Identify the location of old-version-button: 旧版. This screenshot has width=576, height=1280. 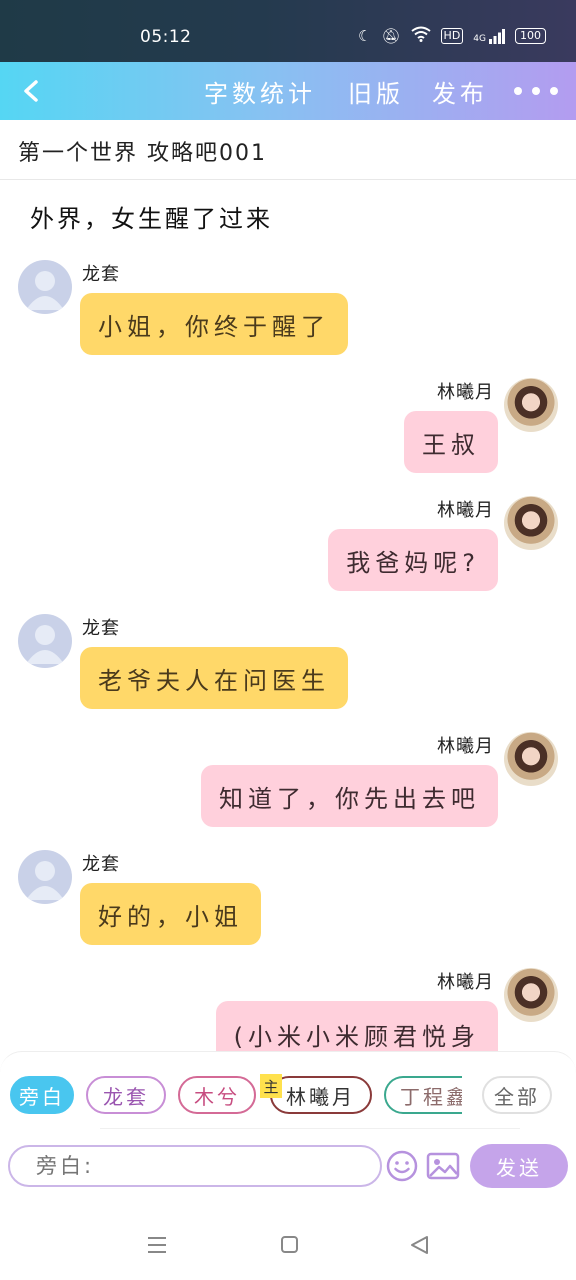
(376, 91).